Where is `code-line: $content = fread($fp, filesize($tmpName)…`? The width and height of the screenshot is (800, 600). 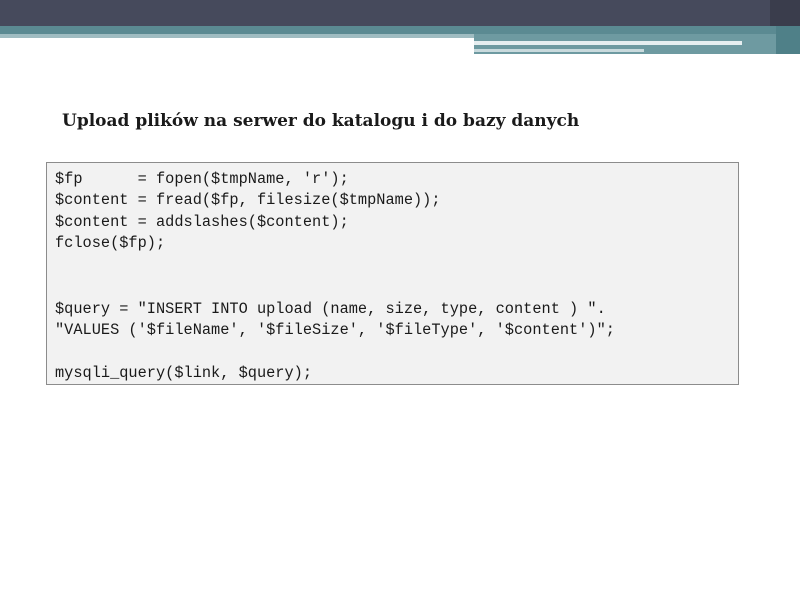 code-line: $content = fread($fp, filesize($tmpName)… is located at coordinates (248, 200).